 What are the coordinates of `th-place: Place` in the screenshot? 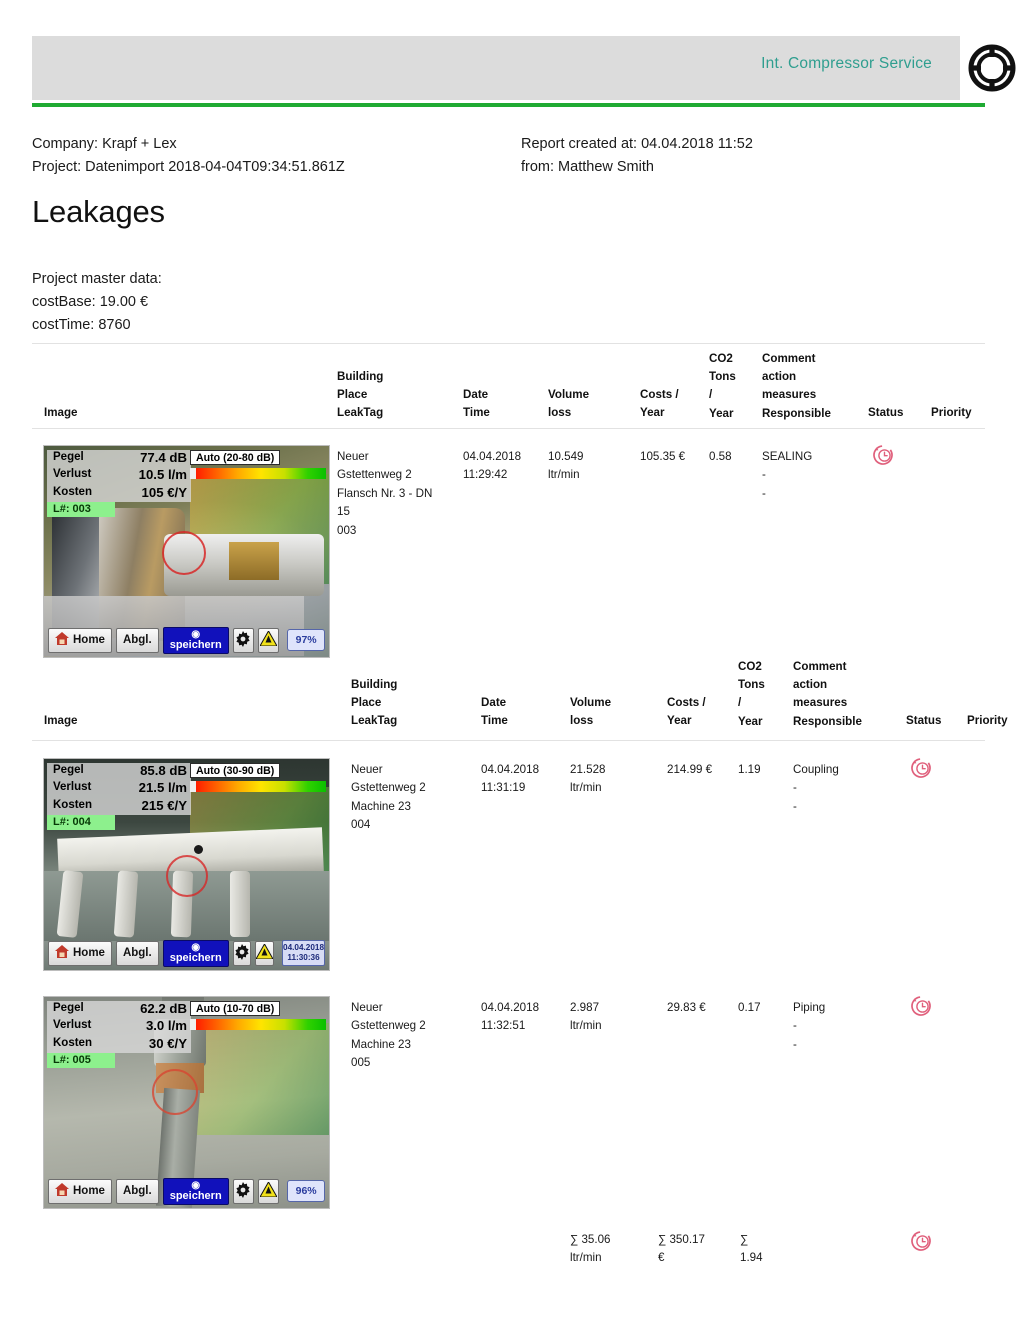 It's located at (352, 395).